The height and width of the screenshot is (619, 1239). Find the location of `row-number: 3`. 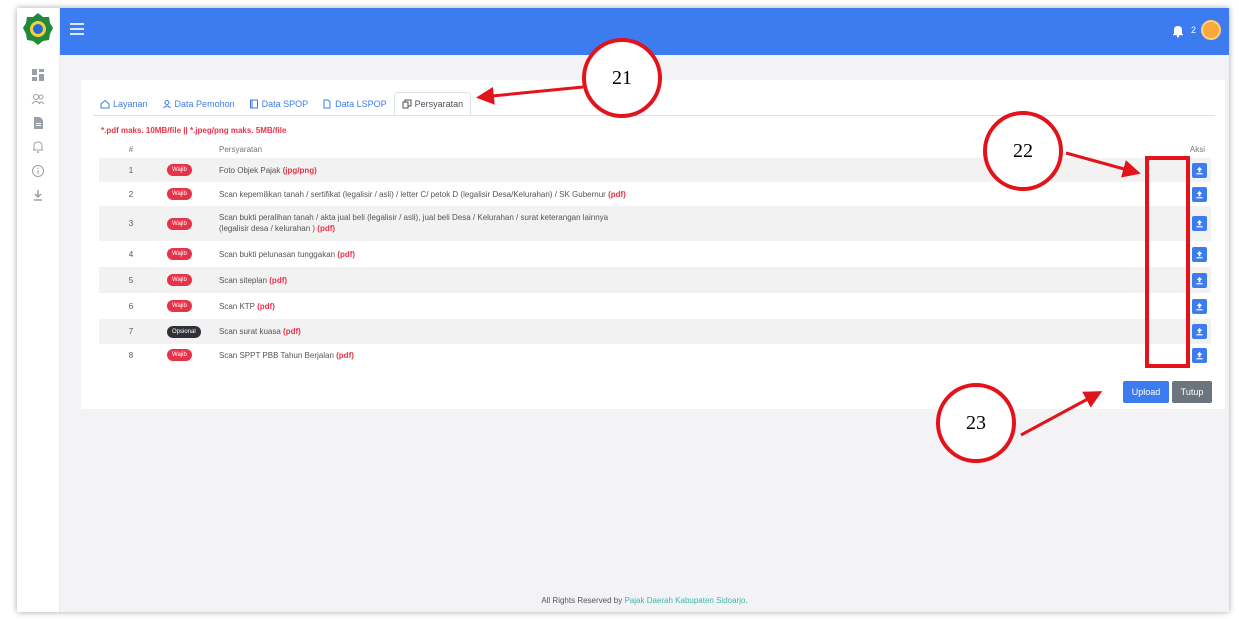

row-number: 3 is located at coordinates (131, 223).